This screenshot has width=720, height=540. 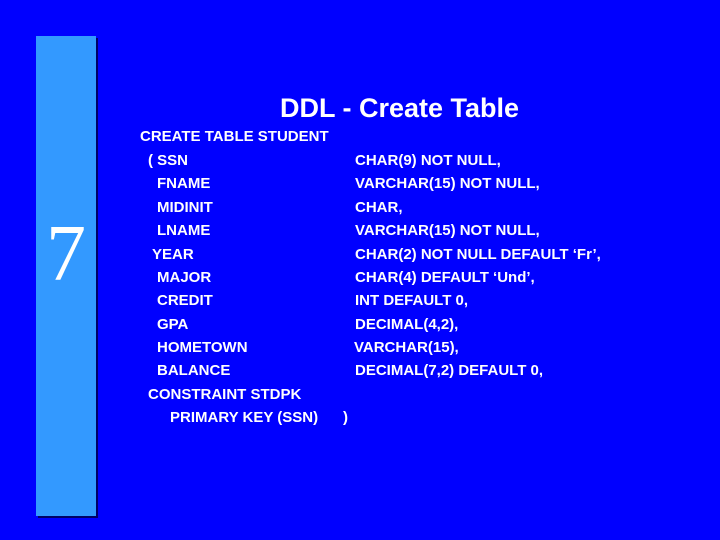 I want to click on column-definition: DECIMAL(7,2) DEFAULT 0,, so click(x=449, y=370).